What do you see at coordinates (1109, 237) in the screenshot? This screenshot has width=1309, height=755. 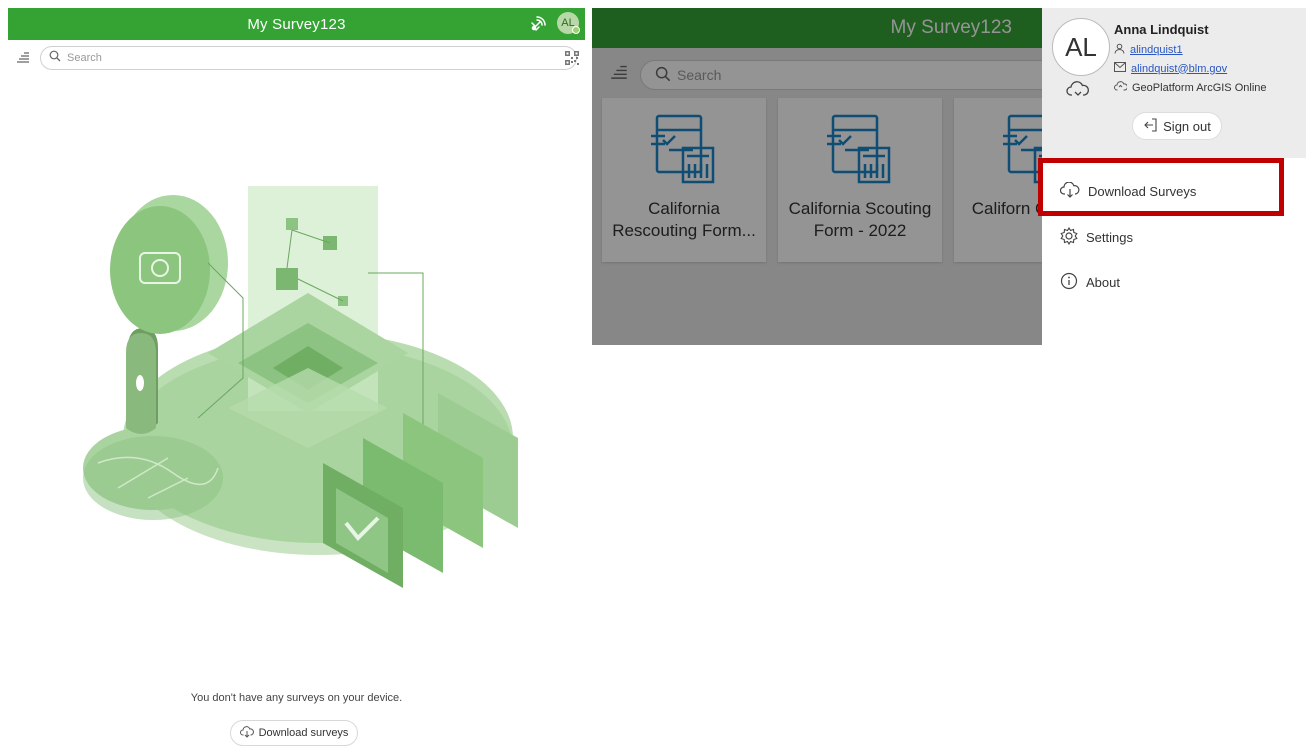 I see `menu-item-label: Settings` at bounding box center [1109, 237].